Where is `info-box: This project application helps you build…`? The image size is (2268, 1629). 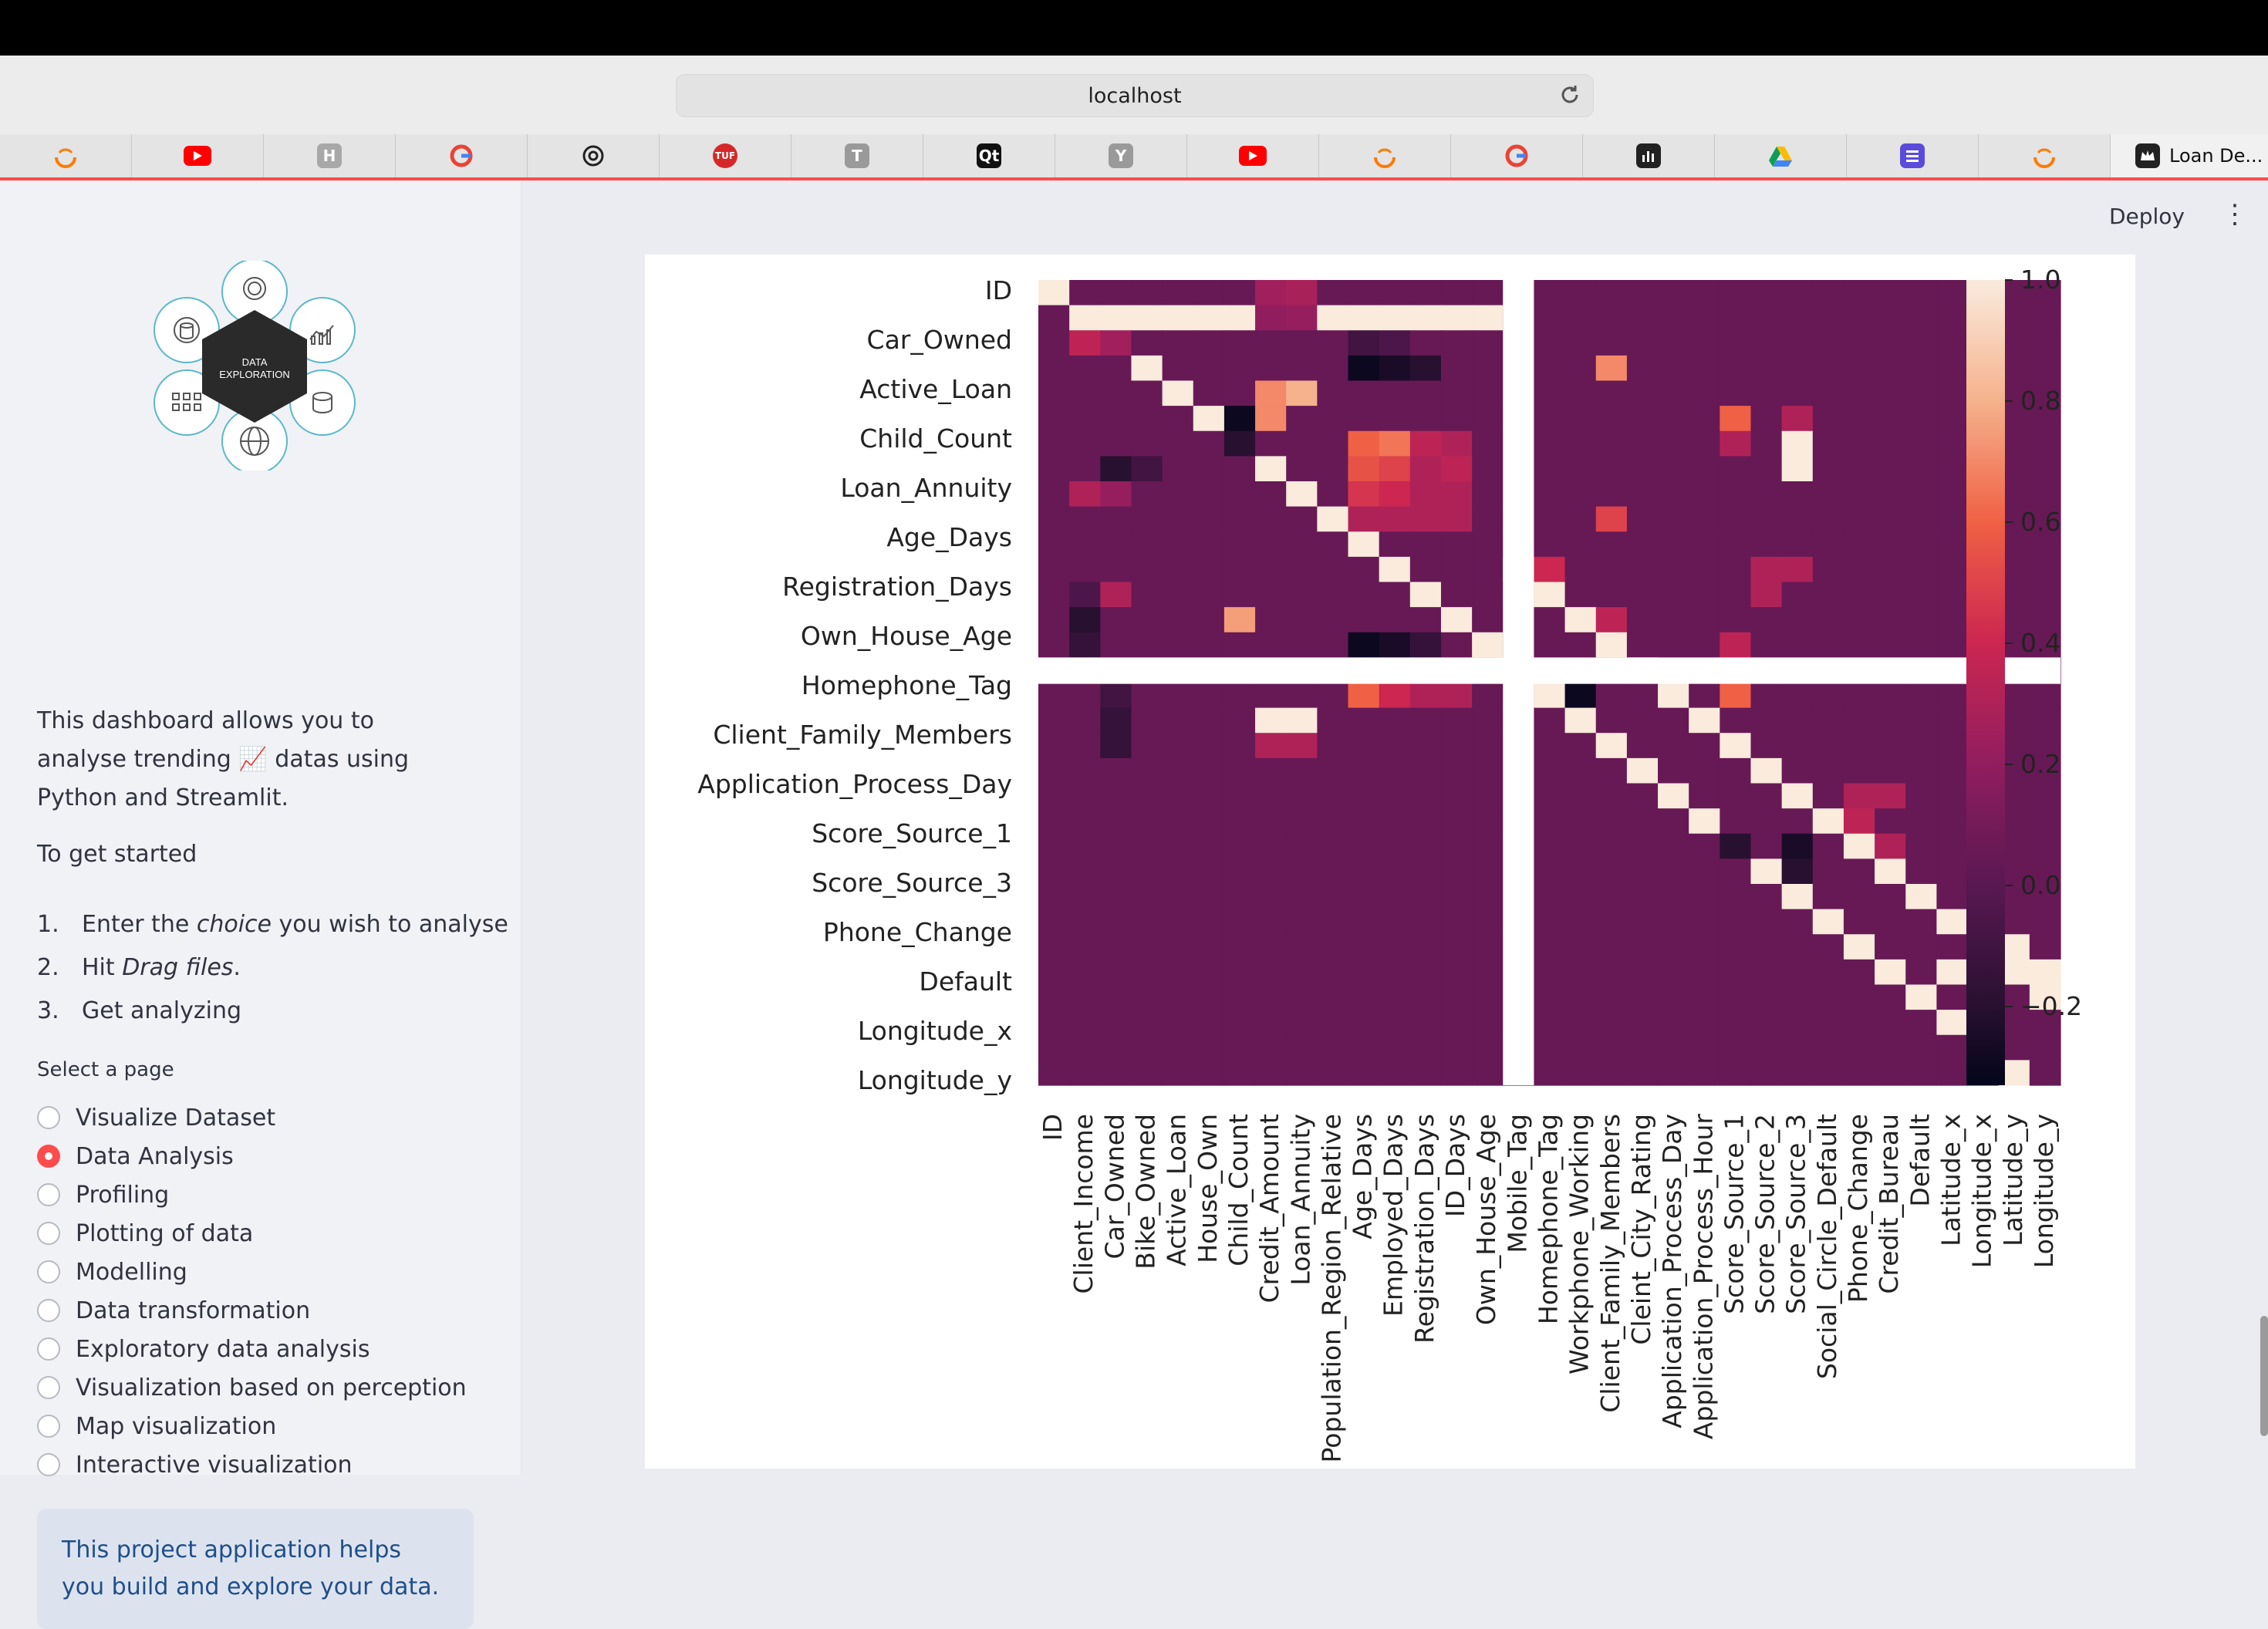
info-box: This project application helps you build… is located at coordinates (255, 1569).